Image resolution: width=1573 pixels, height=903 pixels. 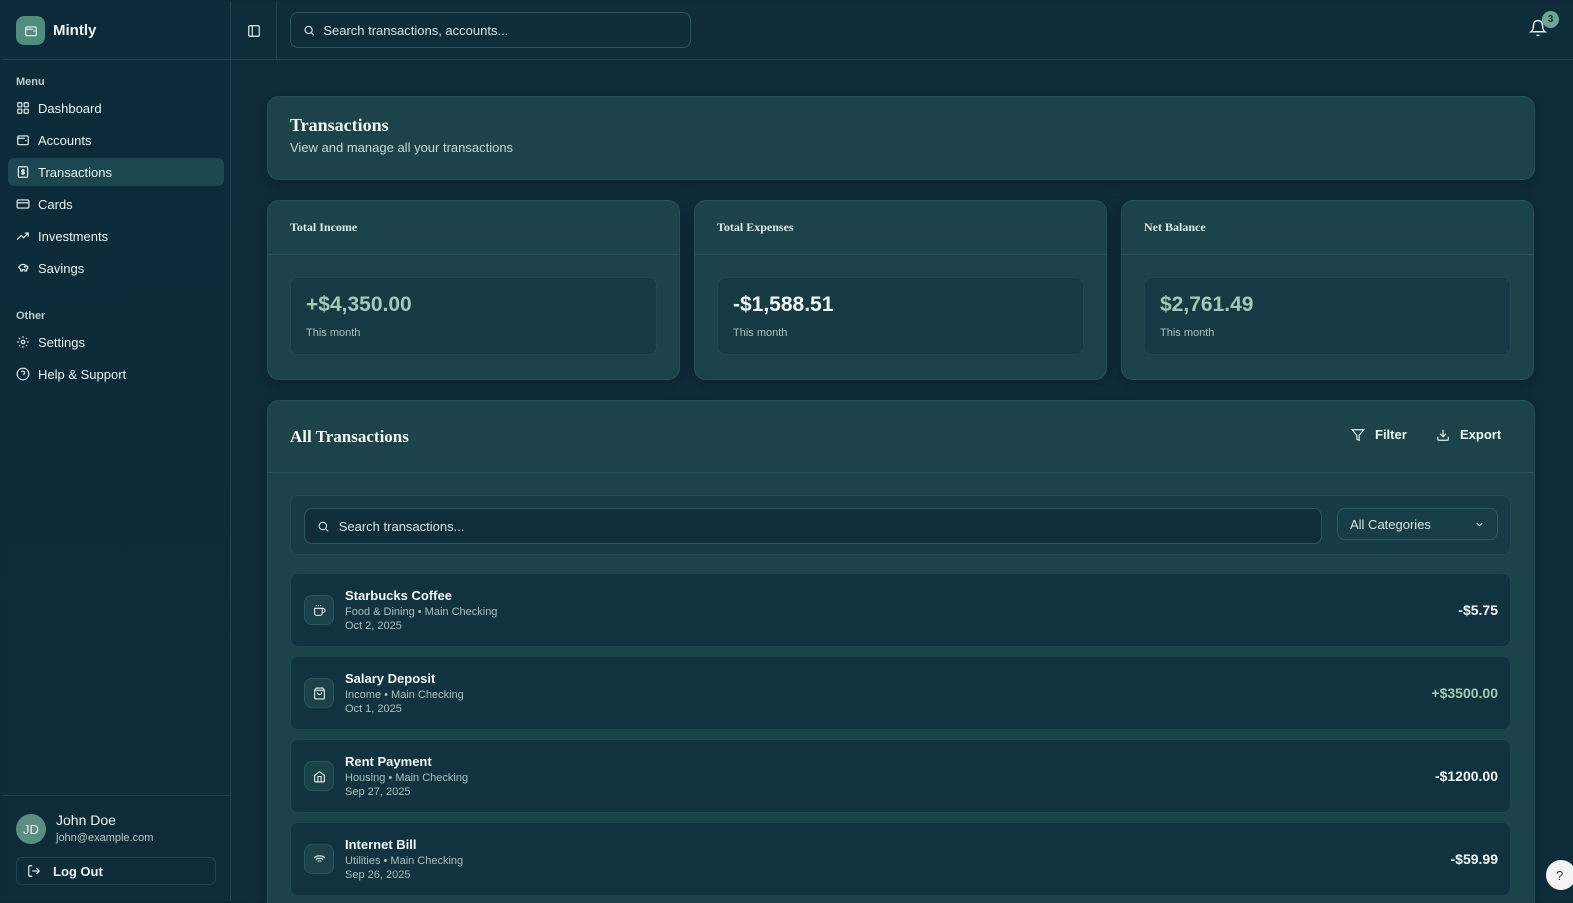 I want to click on export-button: Export, so click(x=1468, y=434).